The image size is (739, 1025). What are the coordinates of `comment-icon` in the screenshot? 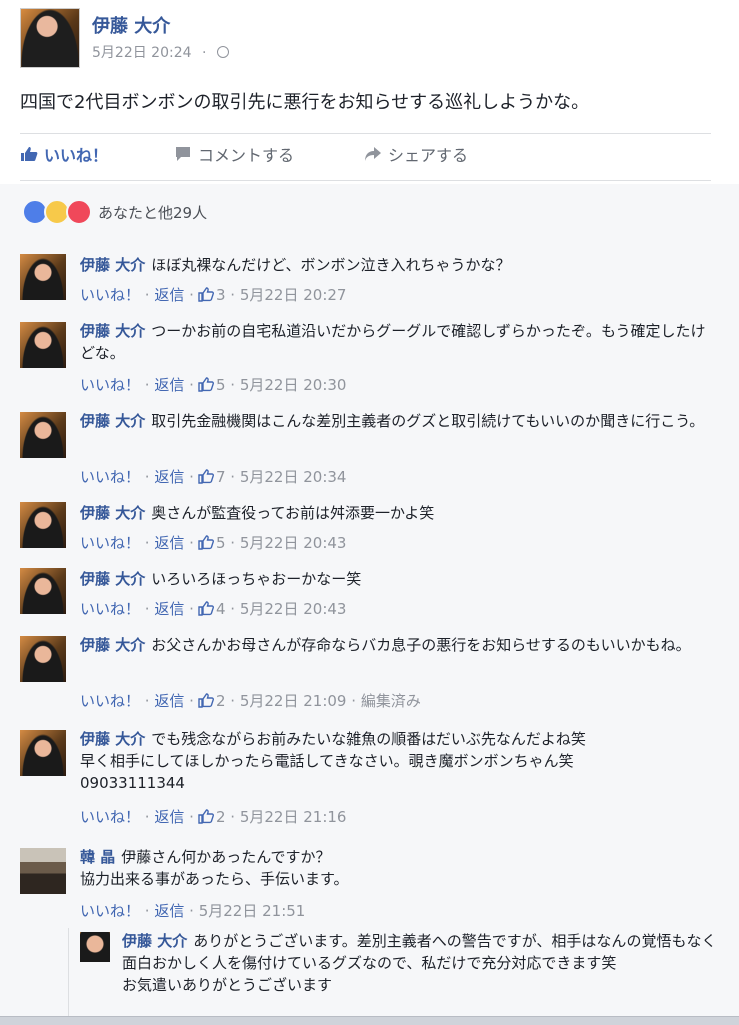 It's located at (183, 154).